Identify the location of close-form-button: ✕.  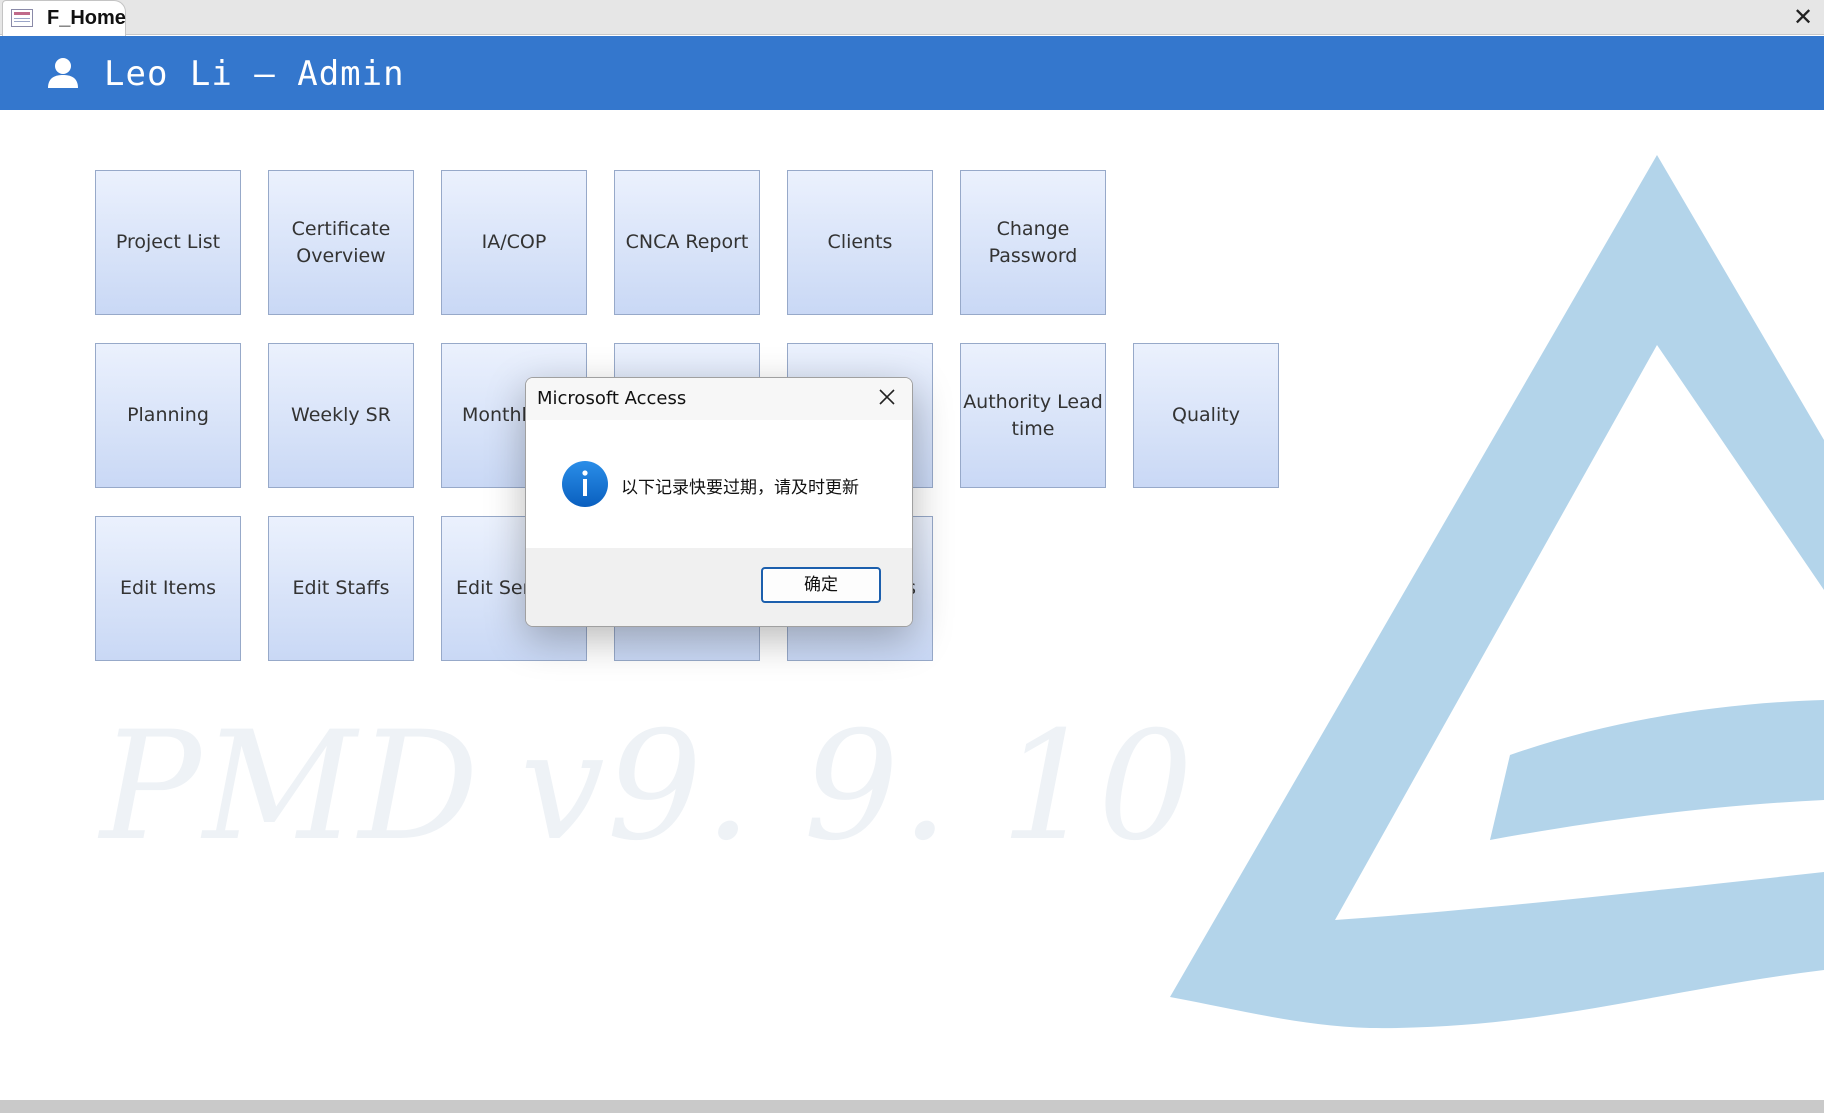
(1803, 17).